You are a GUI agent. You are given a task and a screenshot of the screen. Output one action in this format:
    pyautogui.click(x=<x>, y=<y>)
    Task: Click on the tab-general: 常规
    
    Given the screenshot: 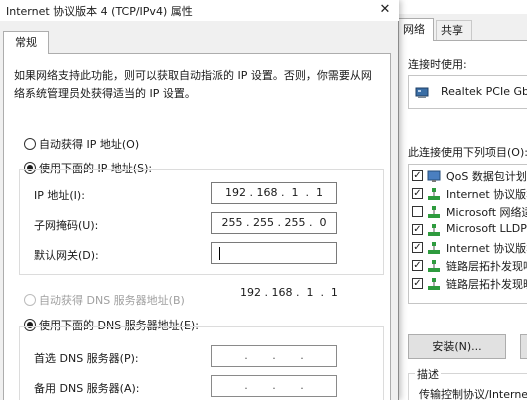 What is the action you would take?
    pyautogui.click(x=26, y=42)
    